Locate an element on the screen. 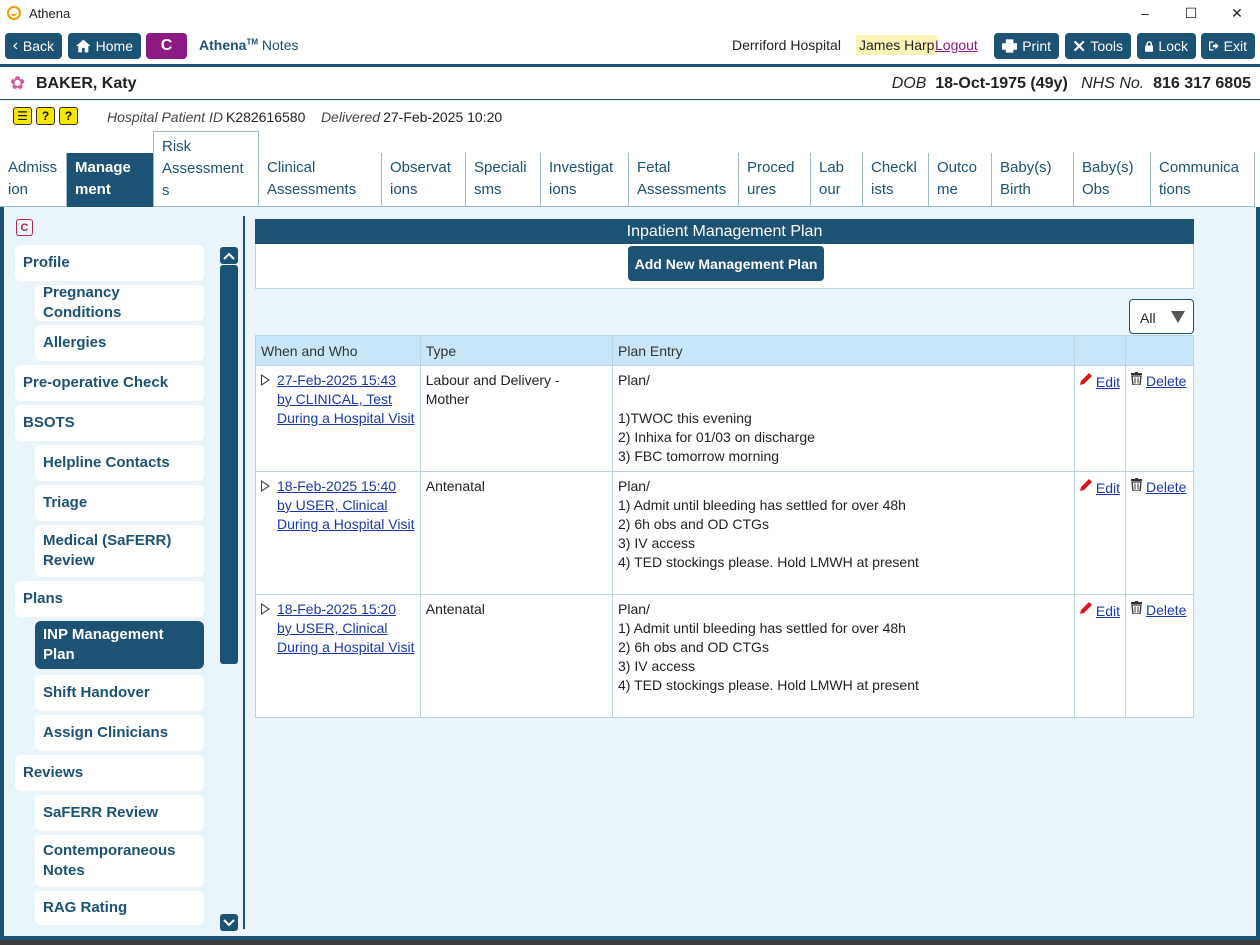 This screenshot has width=1260, height=945. user-name: James Harp is located at coordinates (897, 45).